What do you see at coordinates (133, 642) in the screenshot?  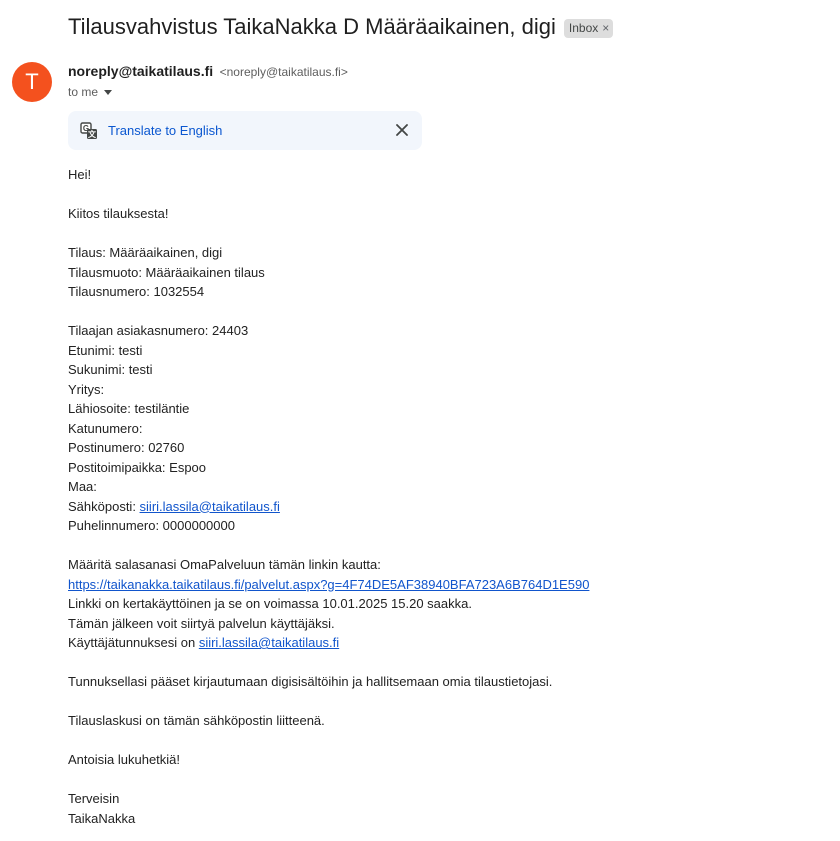 I see `username-label: Käyttäjätunnuksesi on` at bounding box center [133, 642].